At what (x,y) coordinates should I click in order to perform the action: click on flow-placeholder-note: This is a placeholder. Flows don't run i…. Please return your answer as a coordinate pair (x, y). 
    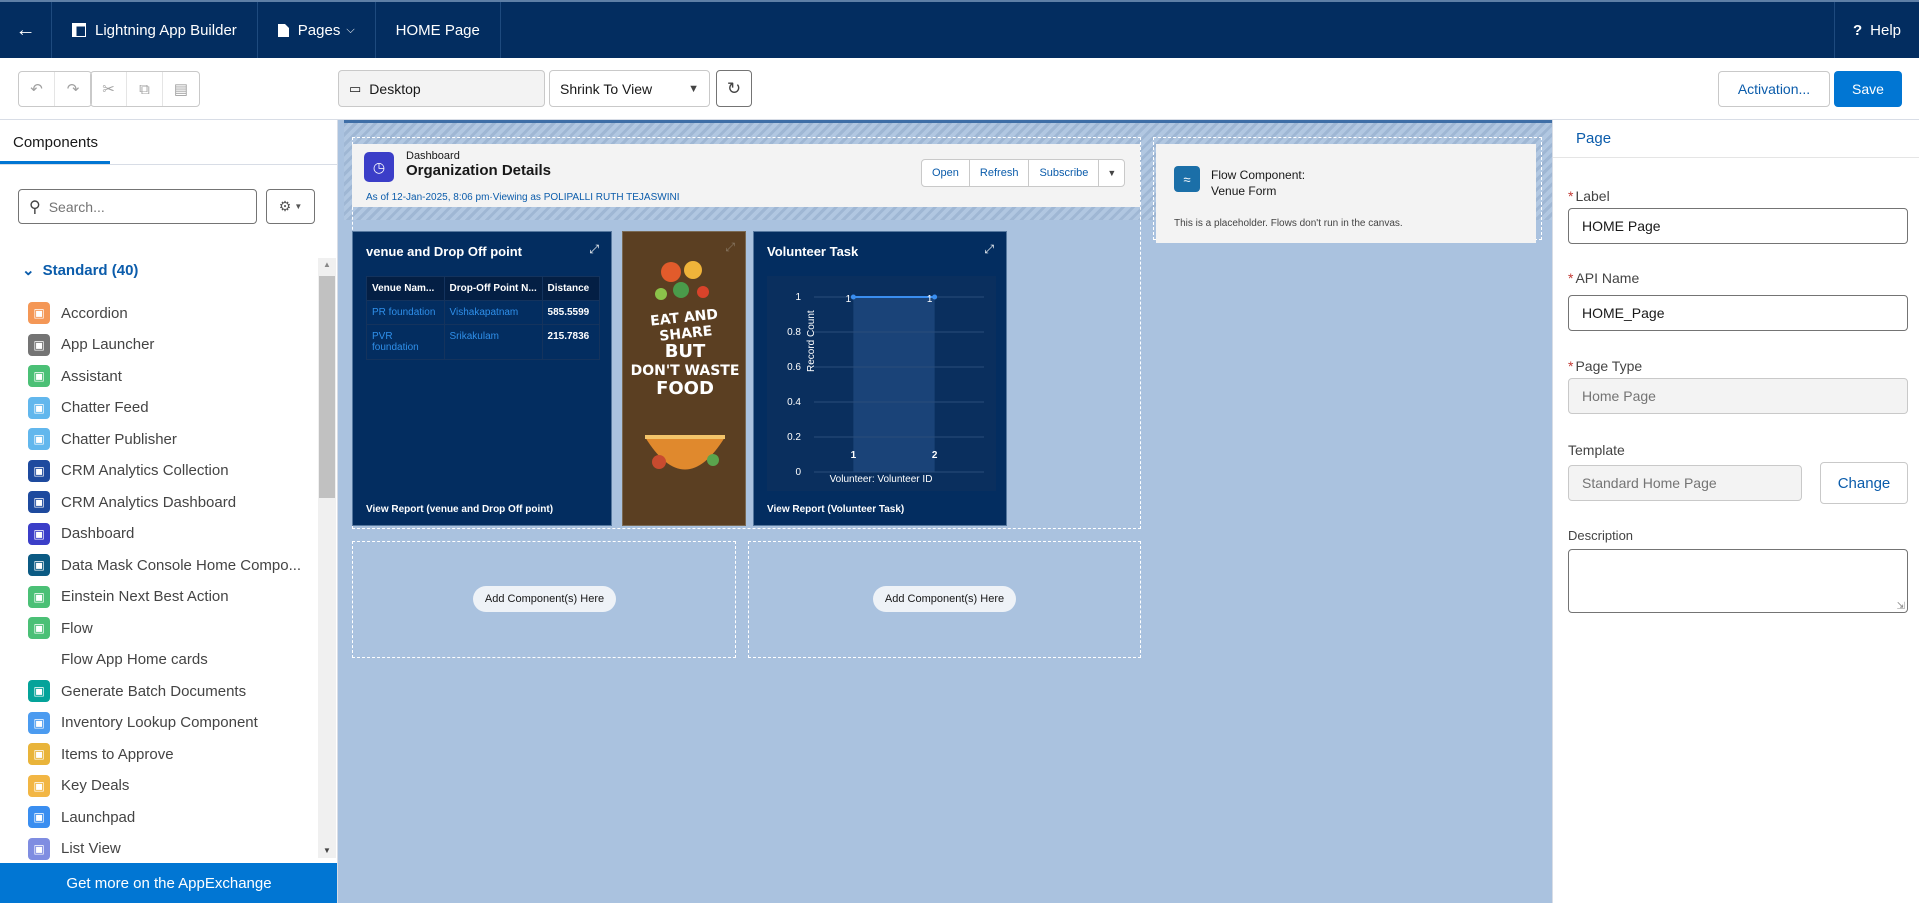
    Looking at the image, I should click on (1288, 223).